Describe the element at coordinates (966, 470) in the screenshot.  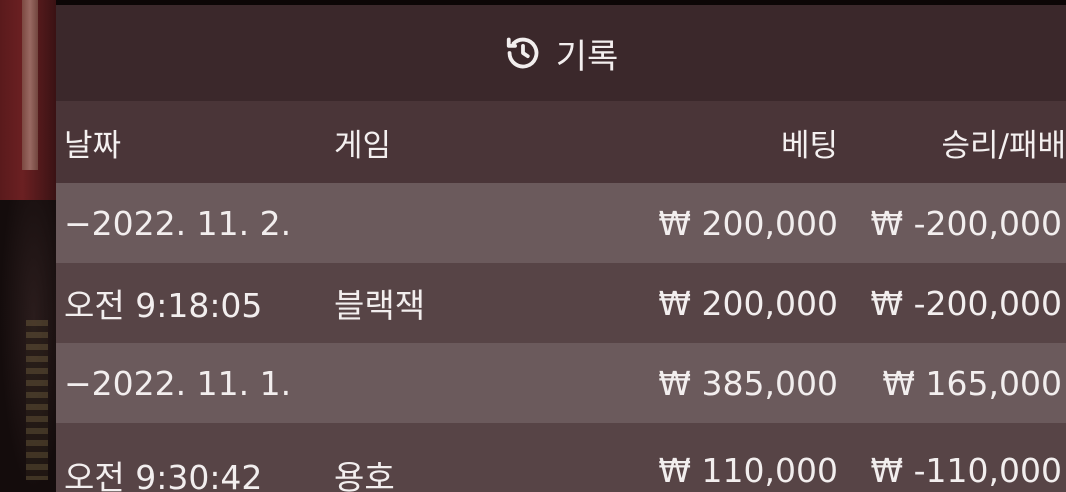
I see `row-win-loss: ₩ -110,000` at that location.